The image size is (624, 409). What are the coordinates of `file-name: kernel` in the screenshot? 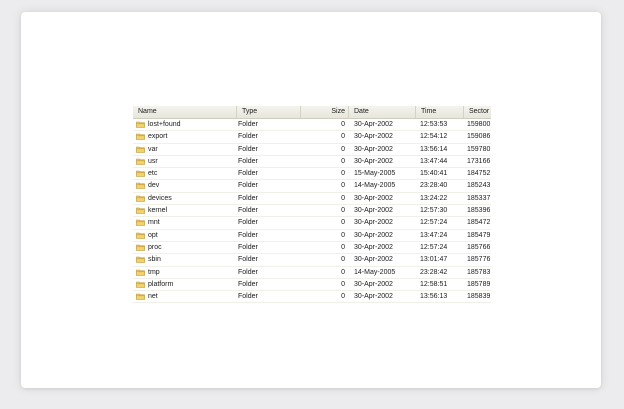 It's located at (158, 211).